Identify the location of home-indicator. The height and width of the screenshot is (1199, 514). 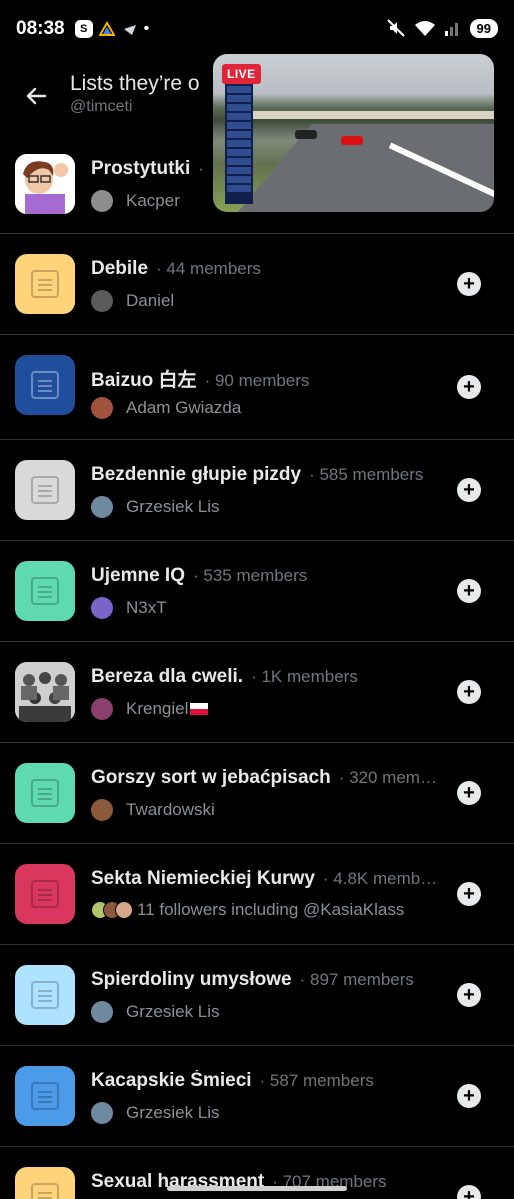
(257, 1188).